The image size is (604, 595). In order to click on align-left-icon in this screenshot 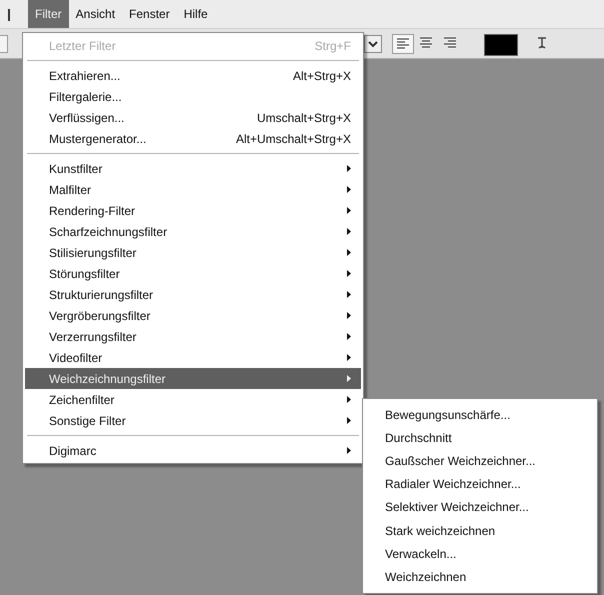, I will do `click(403, 44)`.